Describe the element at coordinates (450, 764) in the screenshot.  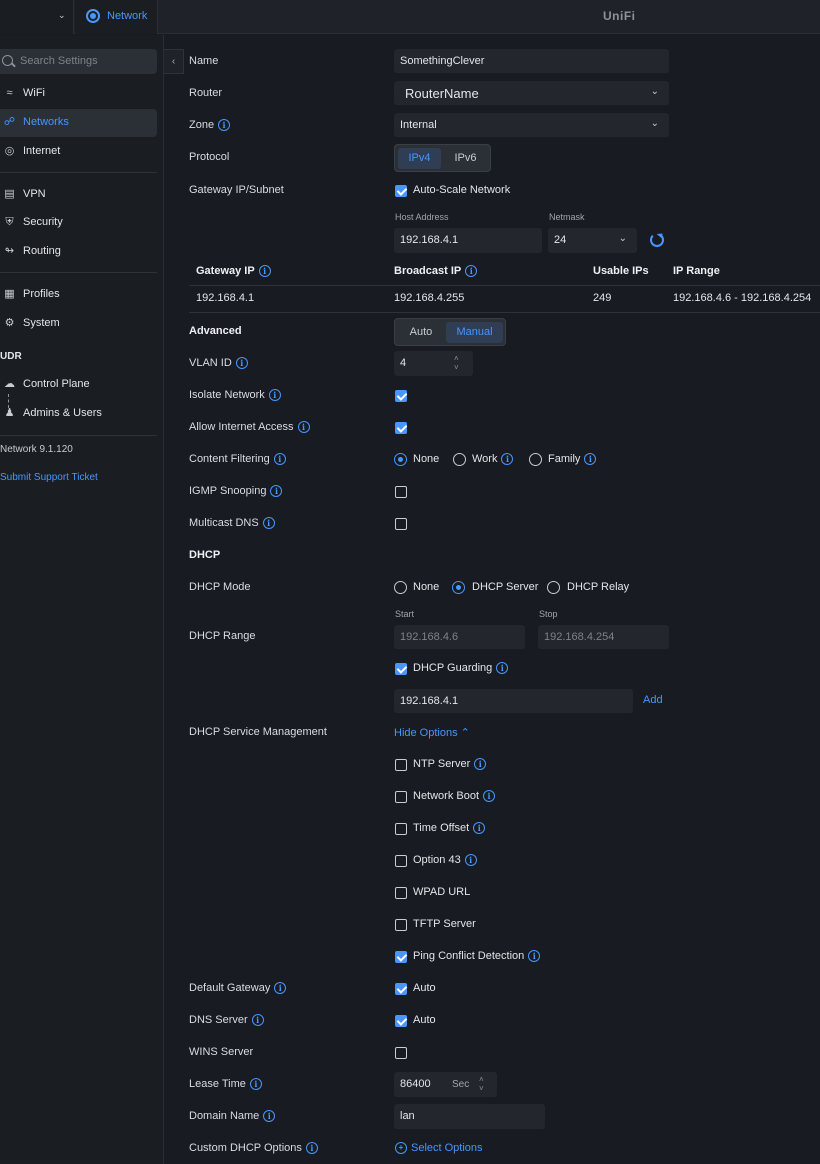
I see `ntp-label: NTP Server i` at that location.